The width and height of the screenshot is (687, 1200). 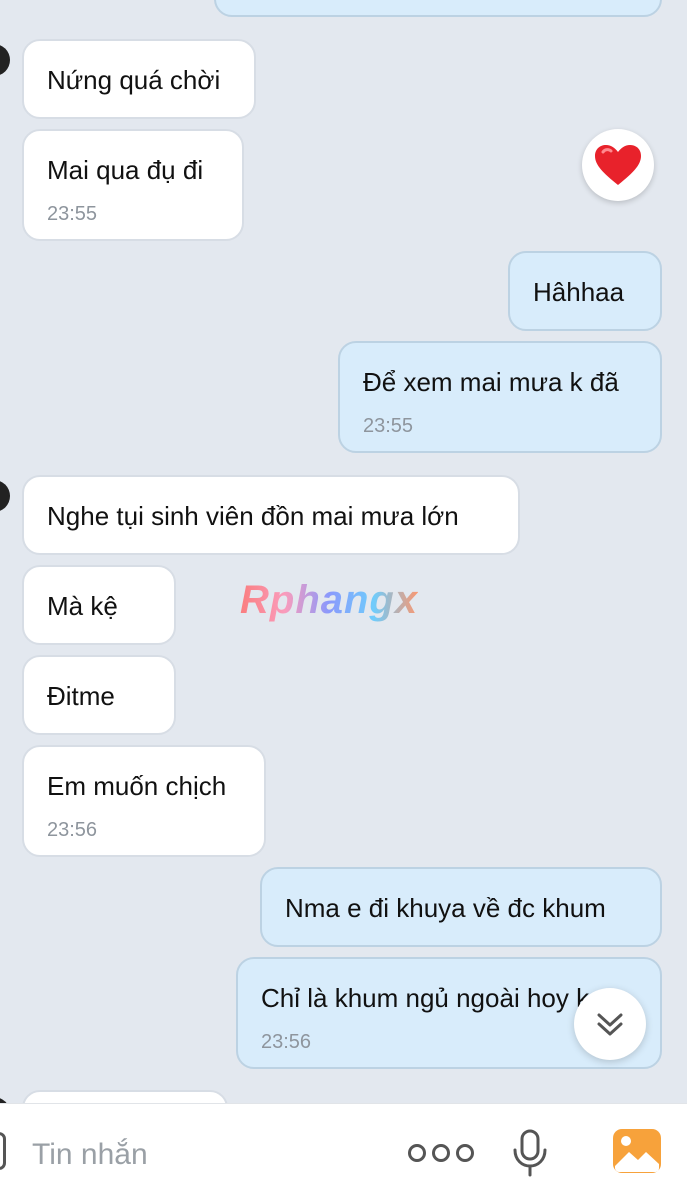 I want to click on message-bubble-incoming: Mai qua đụ đi 23:55, so click(x=133, y=185).